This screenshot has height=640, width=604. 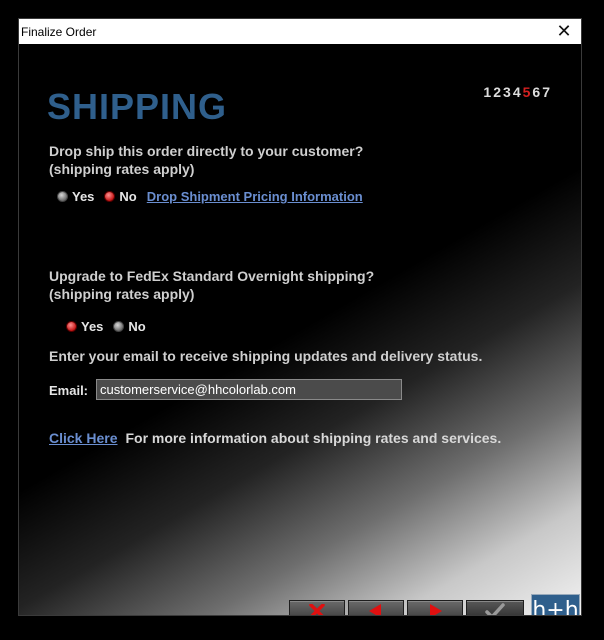 I want to click on x-icon, so click(x=317, y=609).